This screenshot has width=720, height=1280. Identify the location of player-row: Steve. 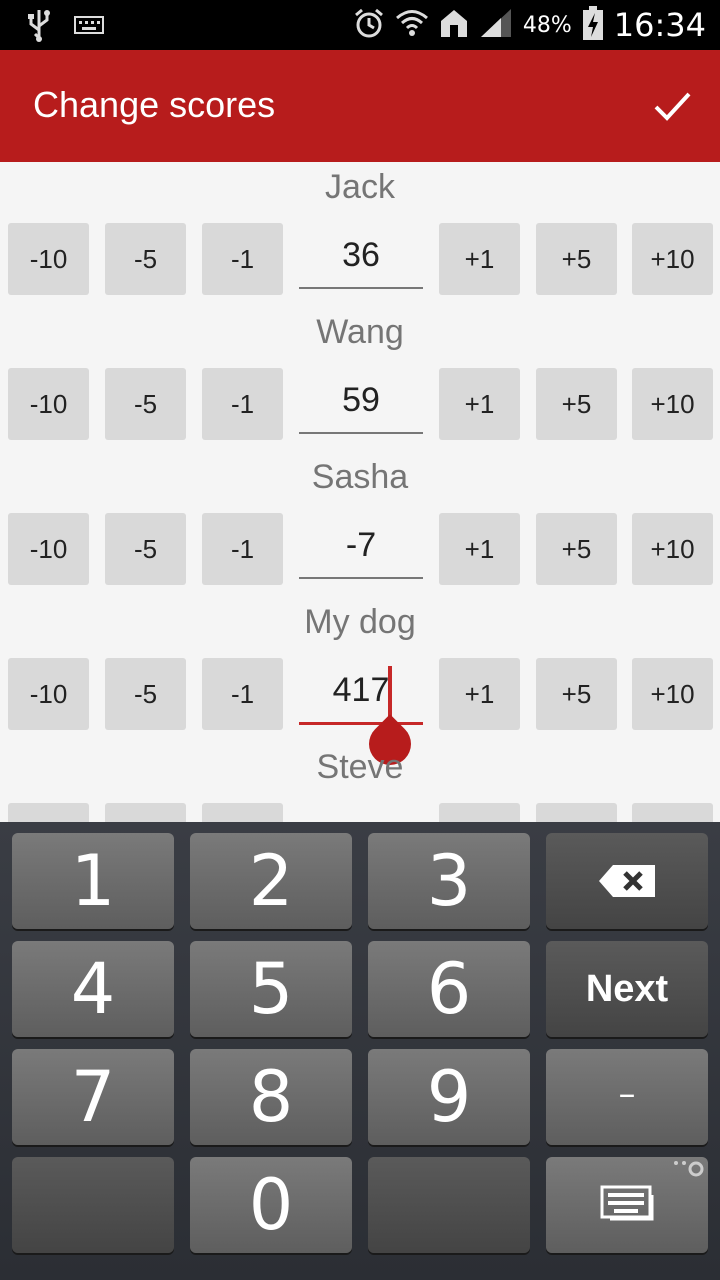
(360, 782).